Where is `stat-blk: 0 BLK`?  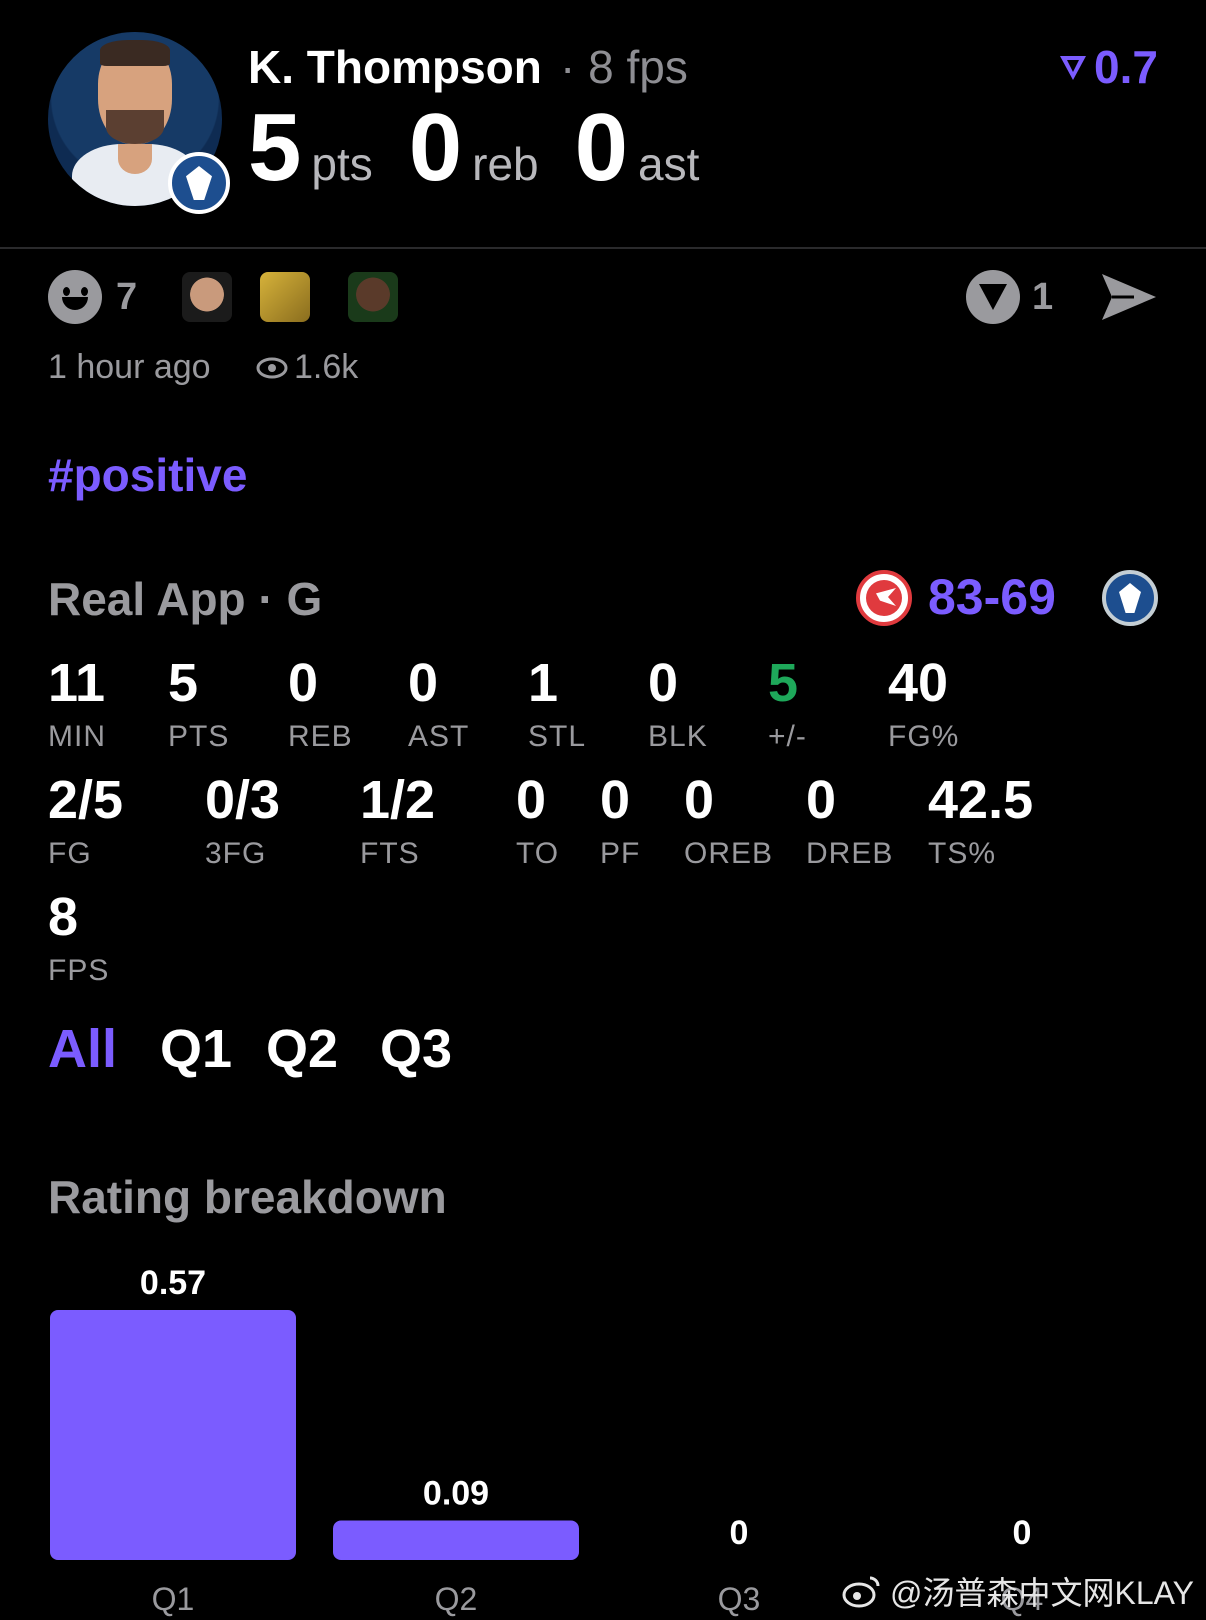
stat-blk: 0 BLK is located at coordinates (678, 705).